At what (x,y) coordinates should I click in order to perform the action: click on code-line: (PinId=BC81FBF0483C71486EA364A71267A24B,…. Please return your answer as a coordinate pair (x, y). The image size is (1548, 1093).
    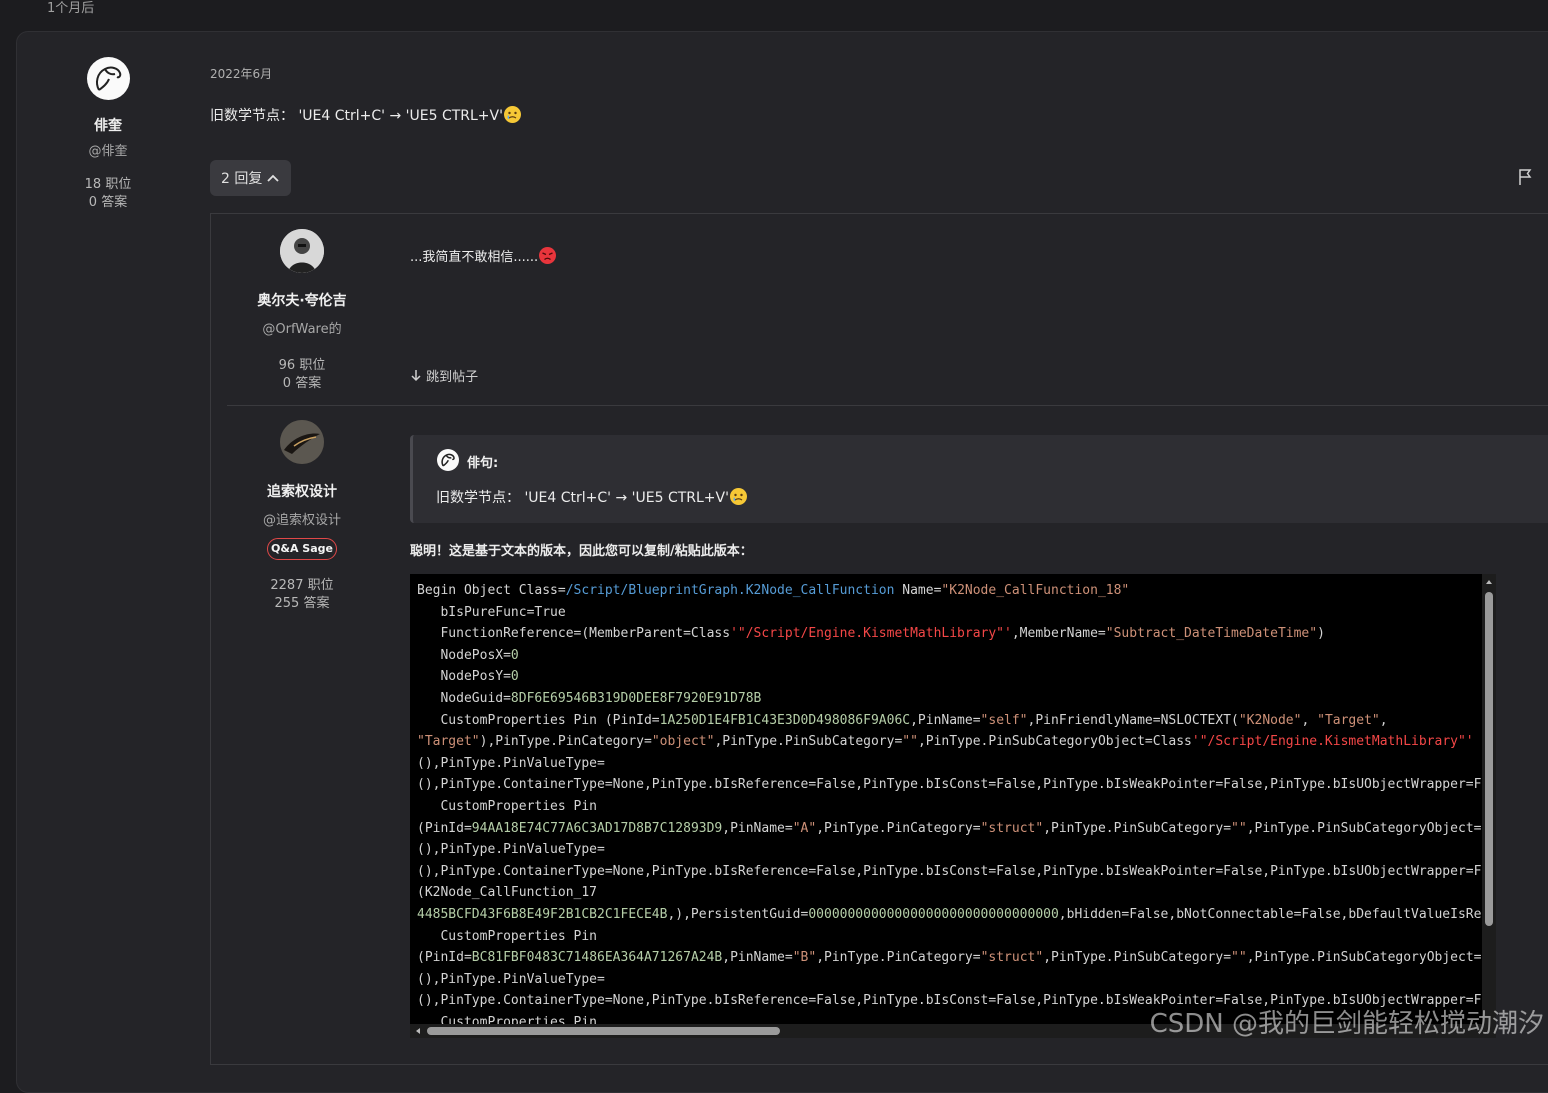
    Looking at the image, I should click on (949, 958).